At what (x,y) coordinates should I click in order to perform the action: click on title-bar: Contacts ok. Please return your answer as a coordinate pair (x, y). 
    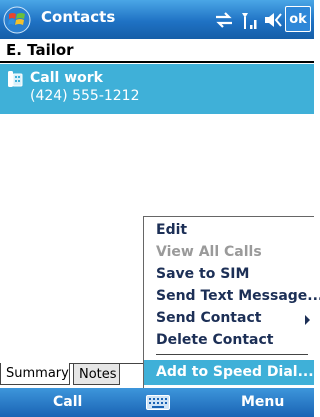
    Looking at the image, I should click on (157, 19).